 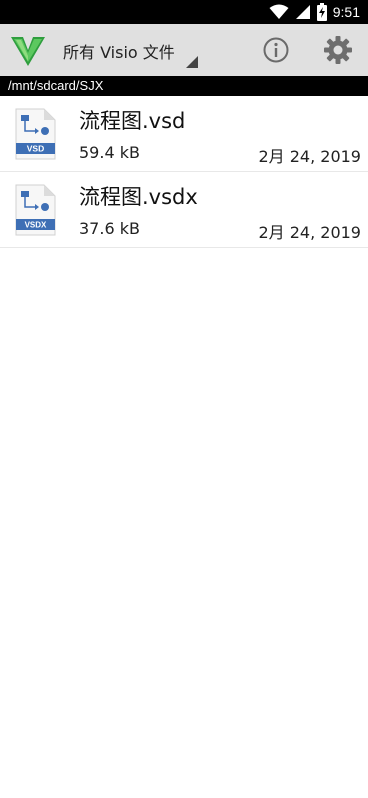 I want to click on signal-icon, so click(x=302, y=12).